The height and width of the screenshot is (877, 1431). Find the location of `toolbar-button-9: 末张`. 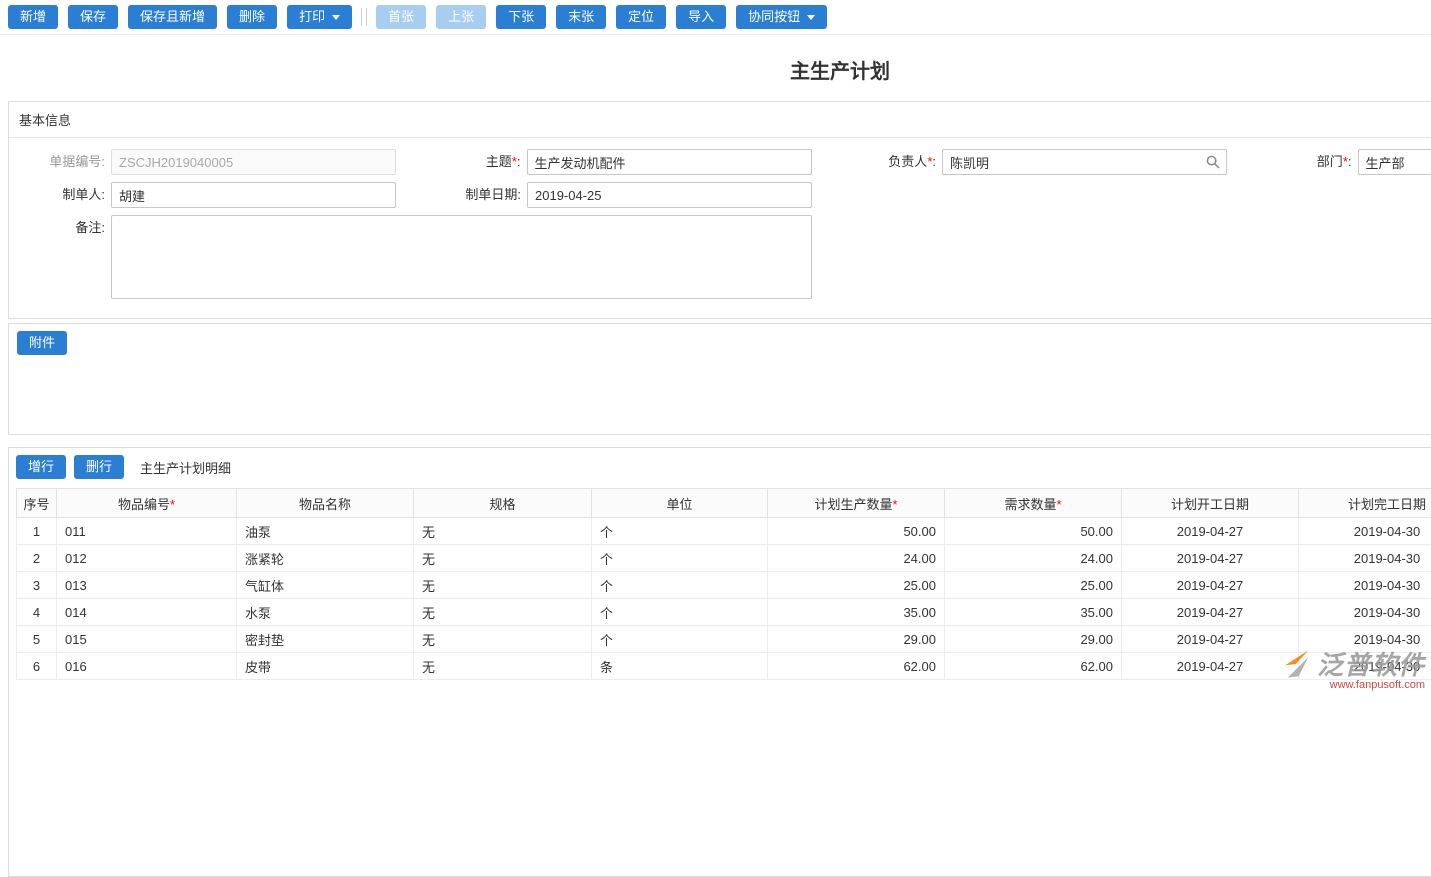

toolbar-button-9: 末张 is located at coordinates (581, 17).